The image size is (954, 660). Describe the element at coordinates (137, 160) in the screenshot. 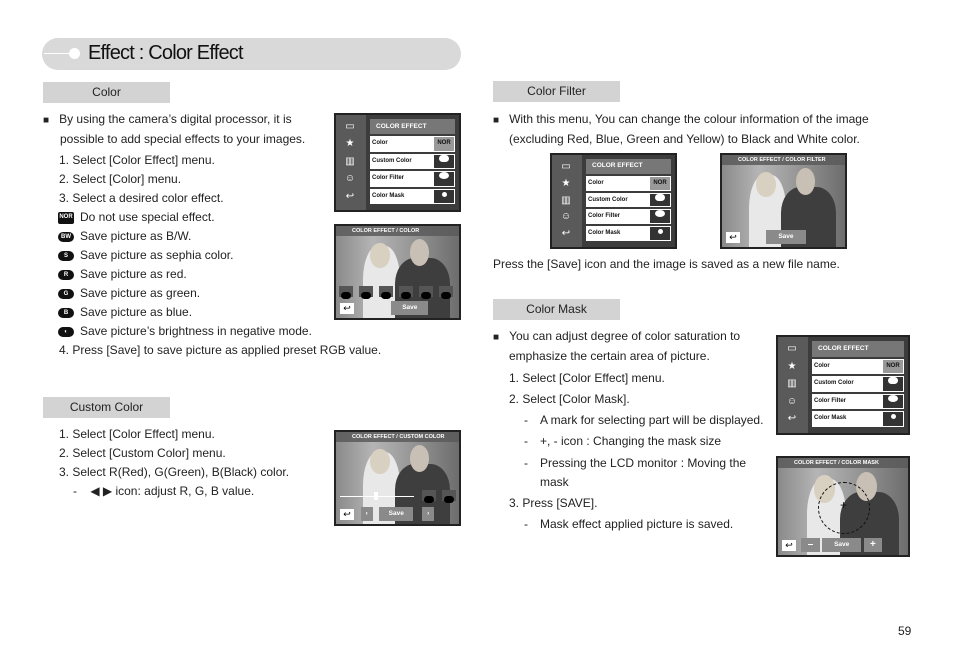

I see `step: 1. Select [Color Effect] menu.` at that location.